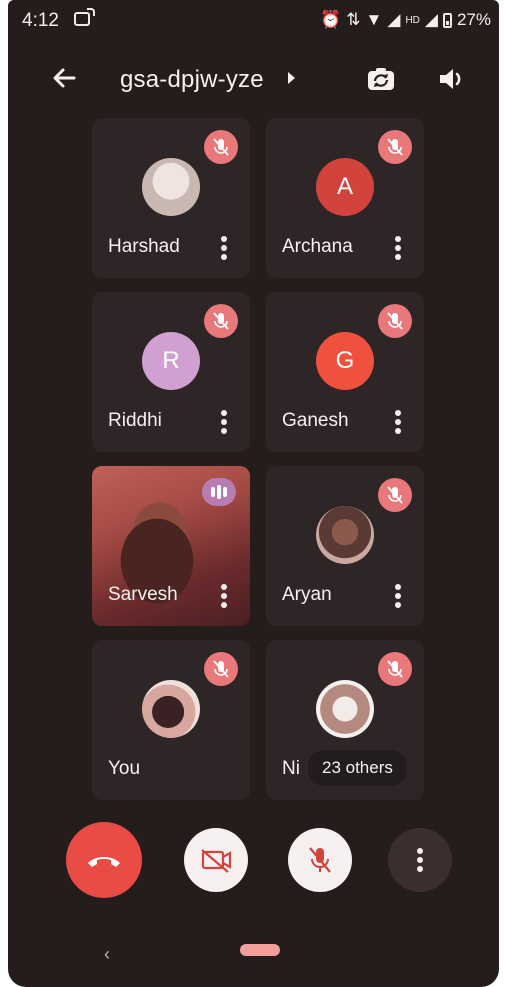 The height and width of the screenshot is (987, 505). Describe the element at coordinates (192, 80) in the screenshot. I see `meeting-code: gsa-dpjw-yze` at that location.